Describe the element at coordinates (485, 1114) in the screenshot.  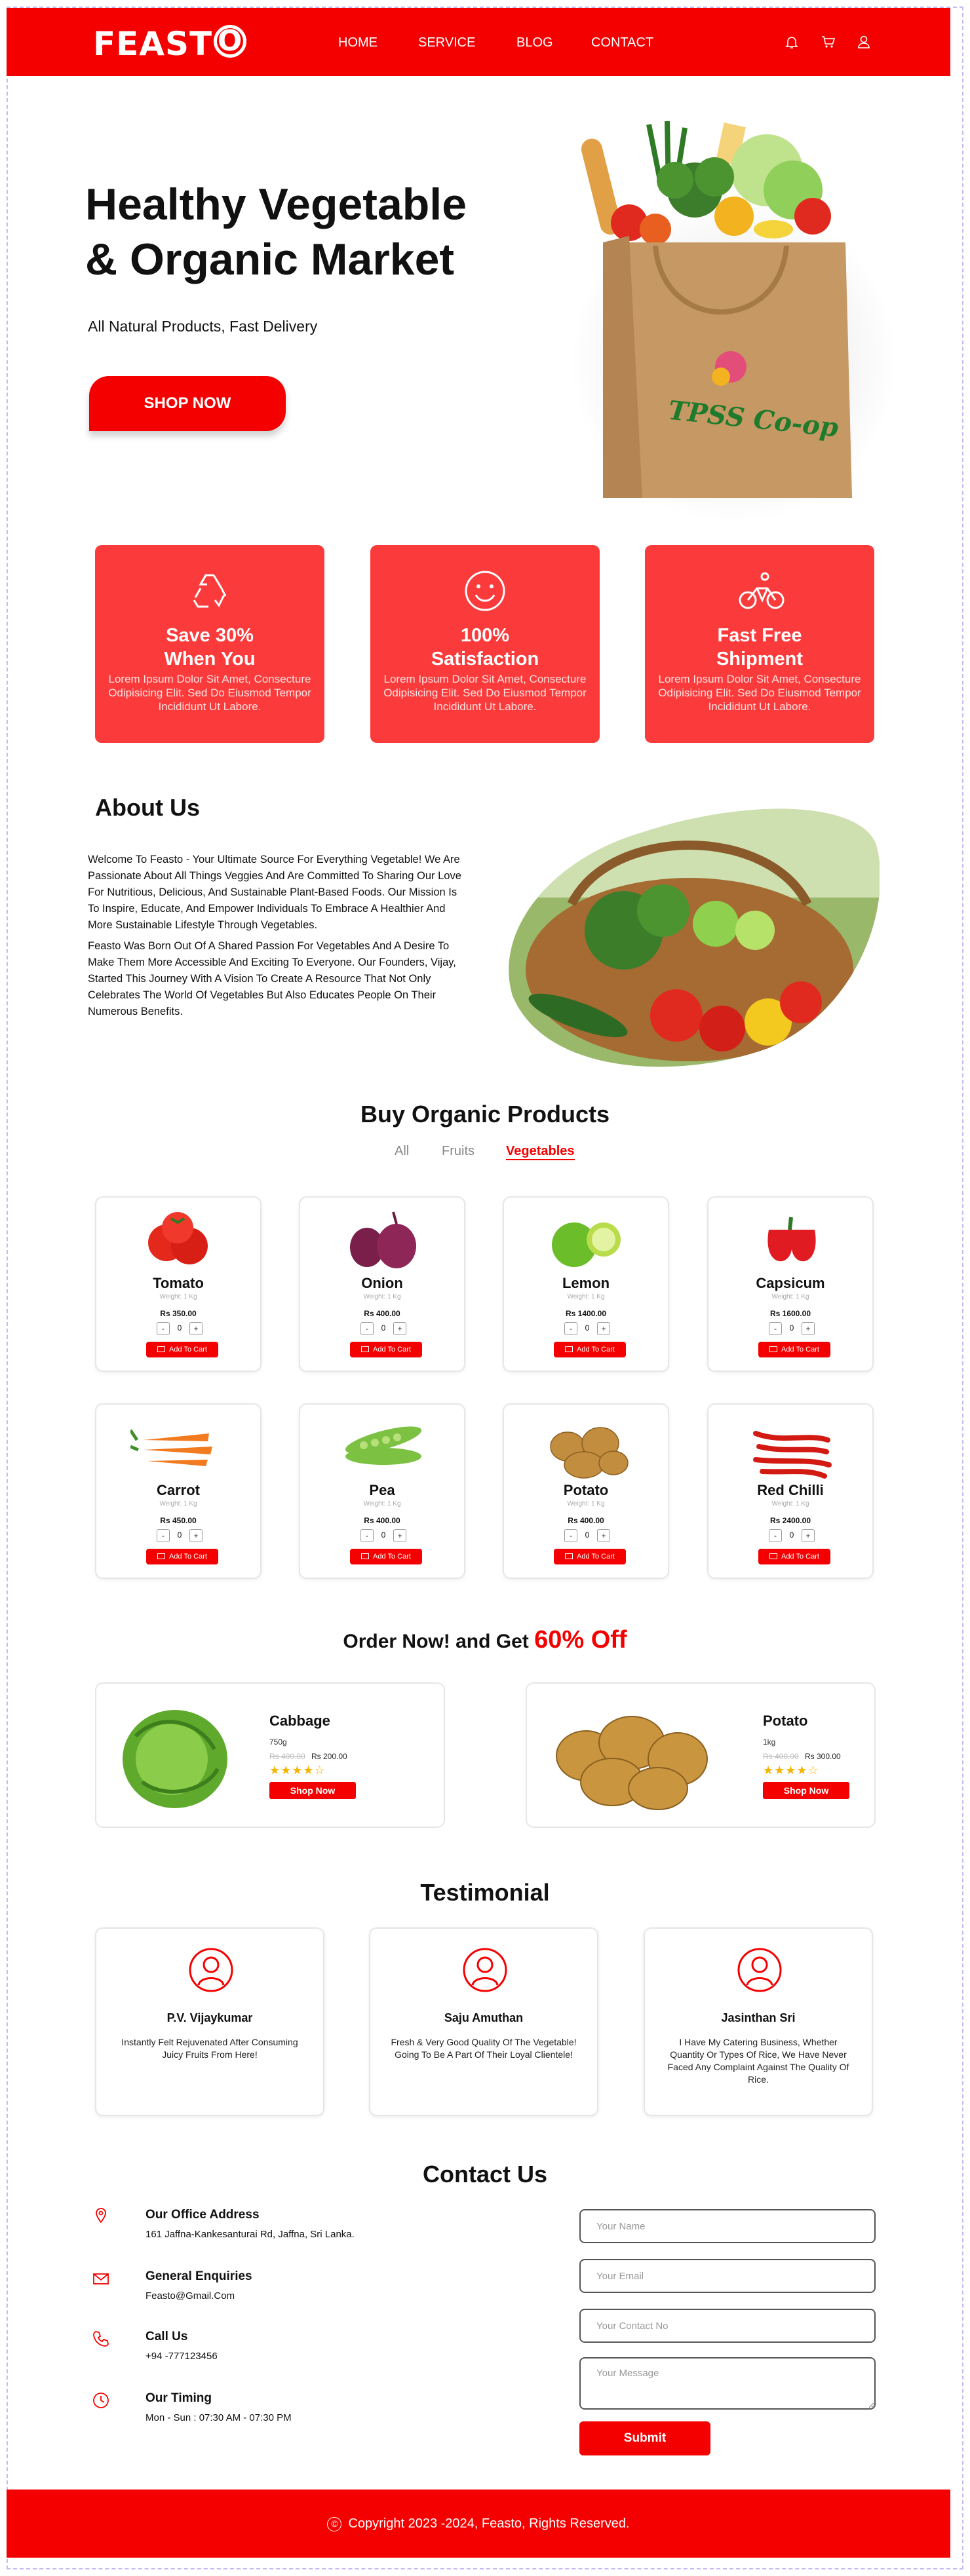
I see `products-title: Buy Organic Products` at that location.